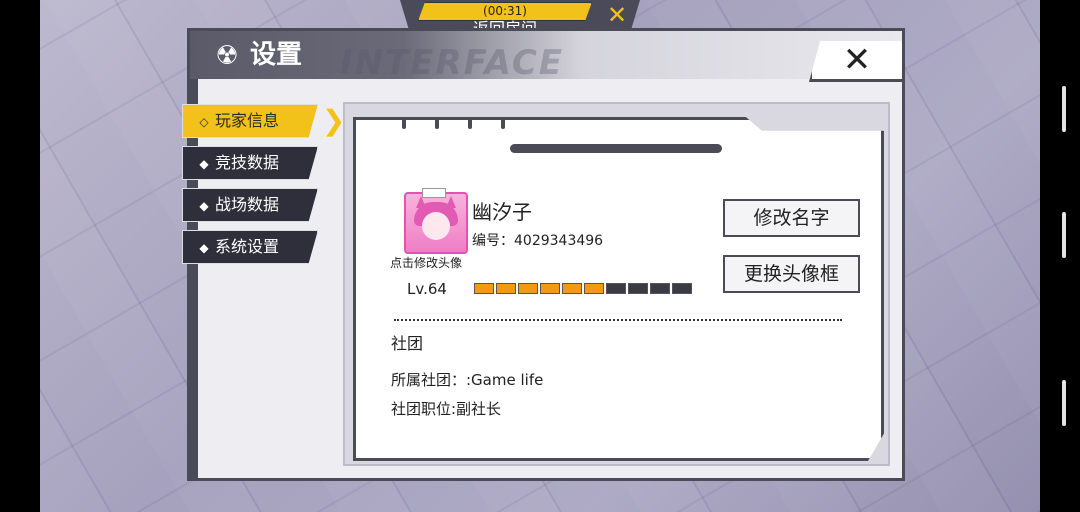 The height and width of the screenshot is (512, 1080). I want to click on diamond-outline-icon: ◇, so click(204, 122).